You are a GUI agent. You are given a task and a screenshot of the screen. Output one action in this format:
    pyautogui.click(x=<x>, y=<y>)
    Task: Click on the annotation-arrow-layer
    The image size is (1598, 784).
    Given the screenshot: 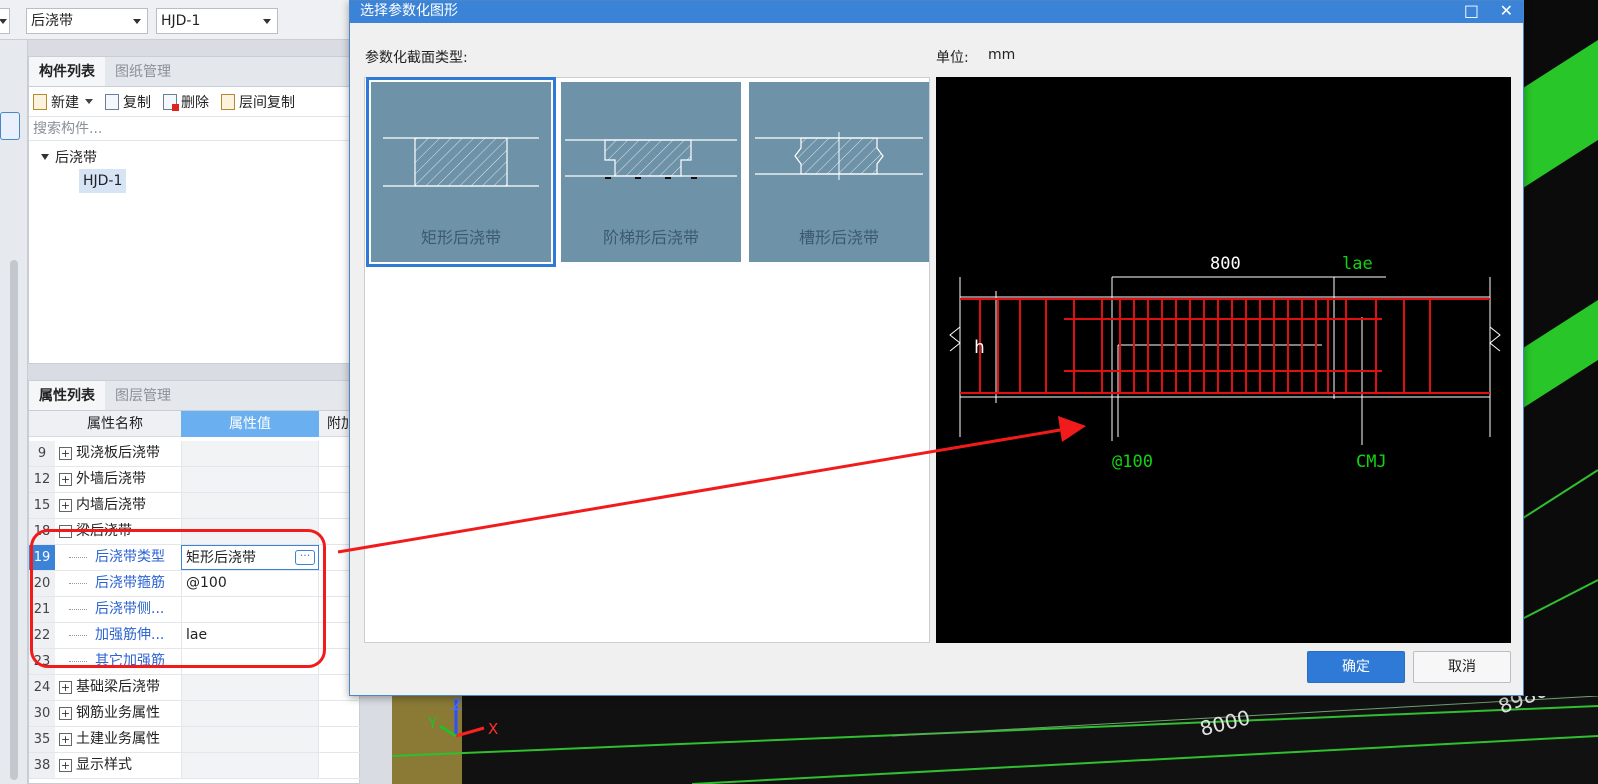 What is the action you would take?
    pyautogui.click(x=711, y=485)
    